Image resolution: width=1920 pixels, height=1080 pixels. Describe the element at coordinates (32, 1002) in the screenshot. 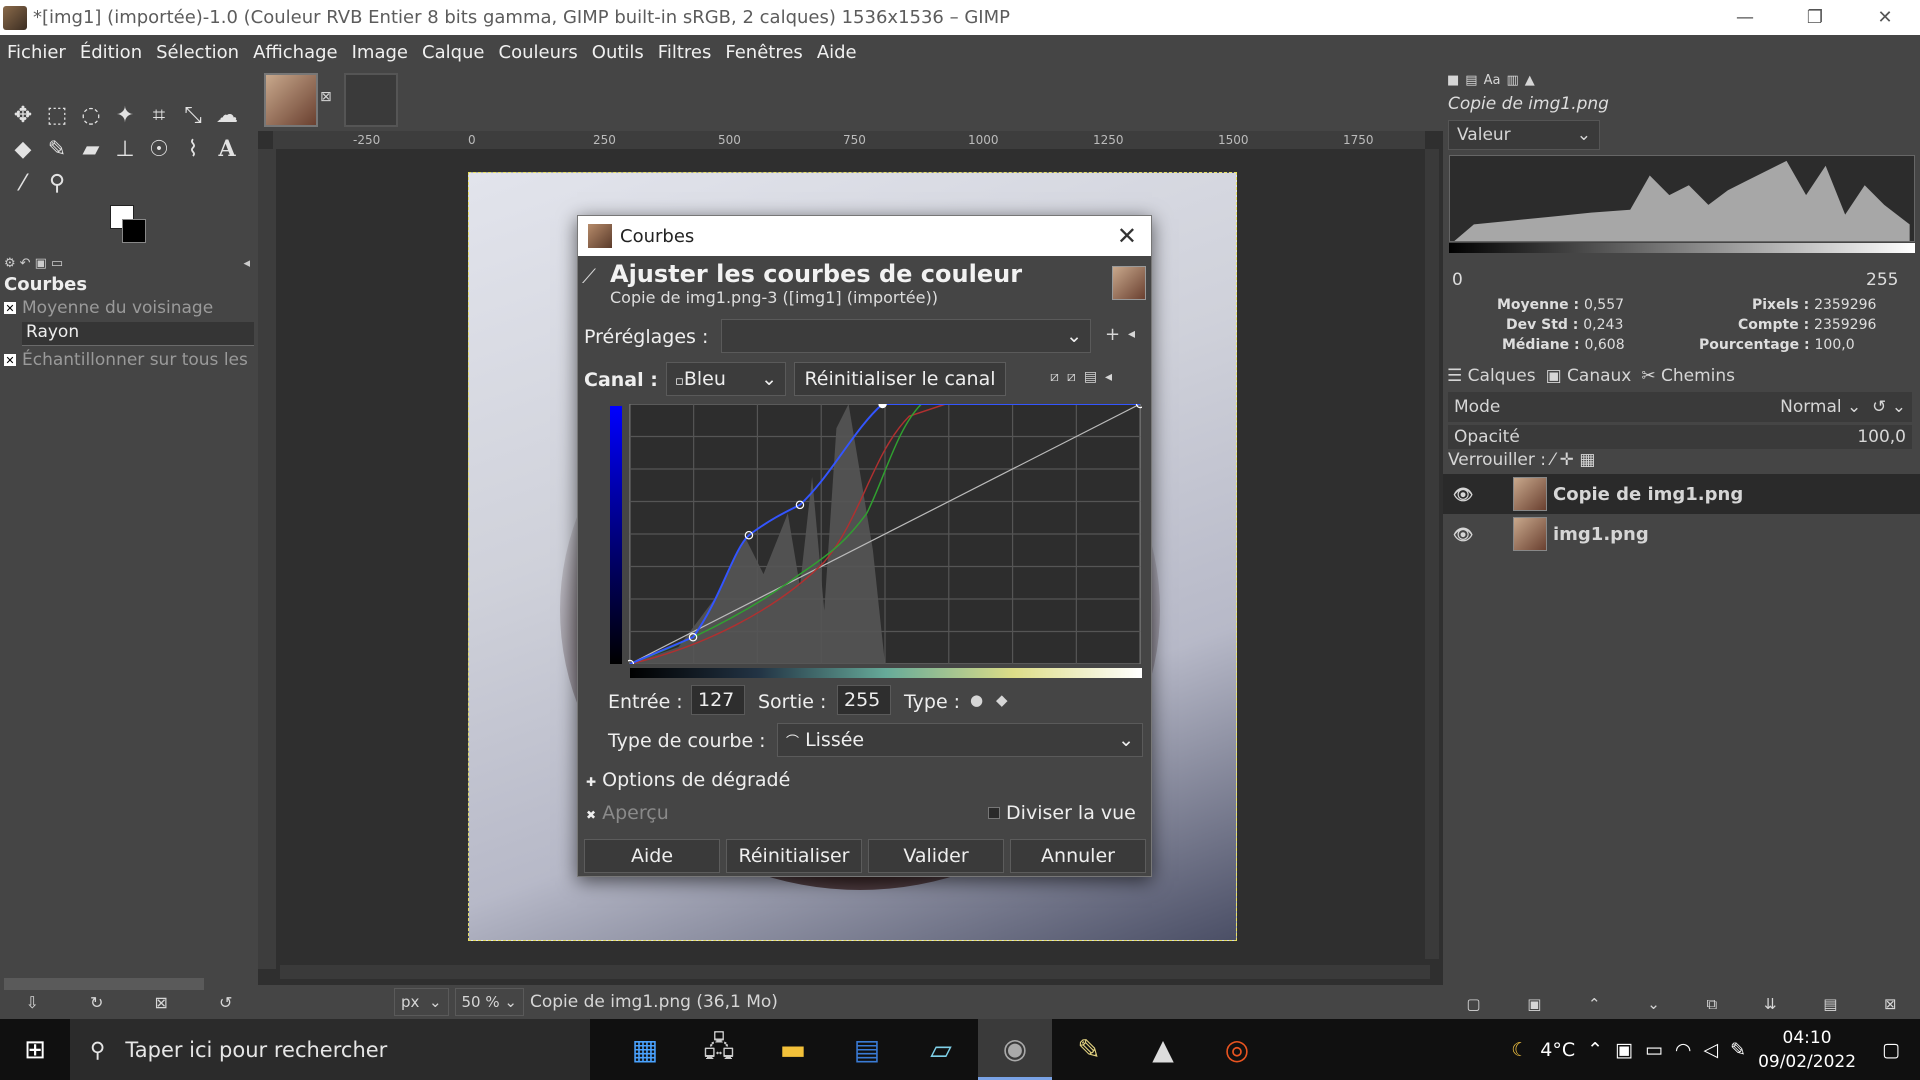

I see `save-options-icon: ⇩` at that location.